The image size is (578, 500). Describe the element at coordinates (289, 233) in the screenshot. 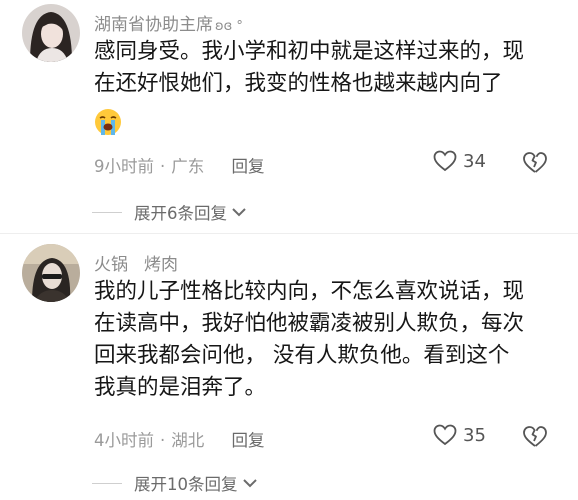

I see `section-divider` at that location.